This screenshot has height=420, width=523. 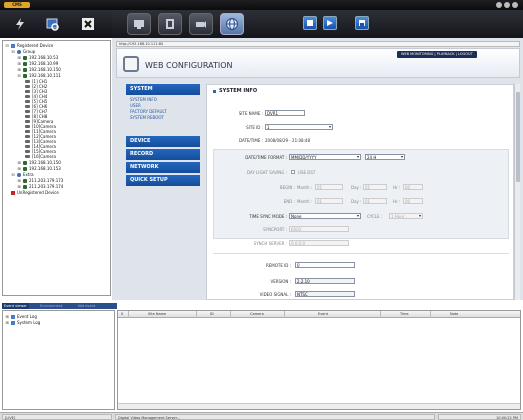 What do you see at coordinates (385, 157) in the screenshot?
I see `hour-format-select: 24 H` at bounding box center [385, 157].